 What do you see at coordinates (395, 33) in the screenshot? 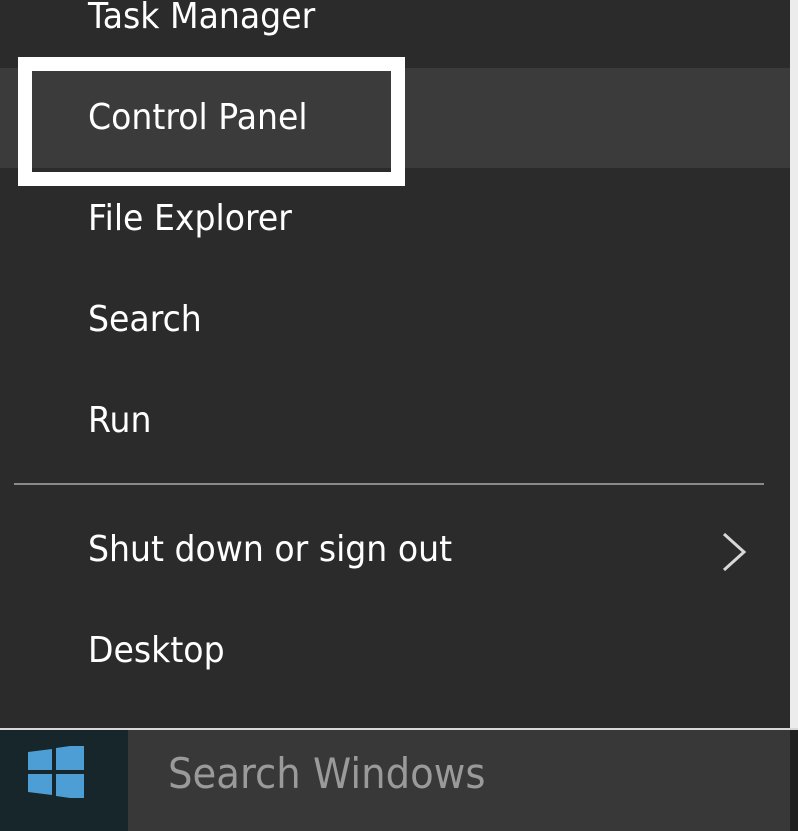
I see `menu-item-task-manager: Task Manager` at bounding box center [395, 33].